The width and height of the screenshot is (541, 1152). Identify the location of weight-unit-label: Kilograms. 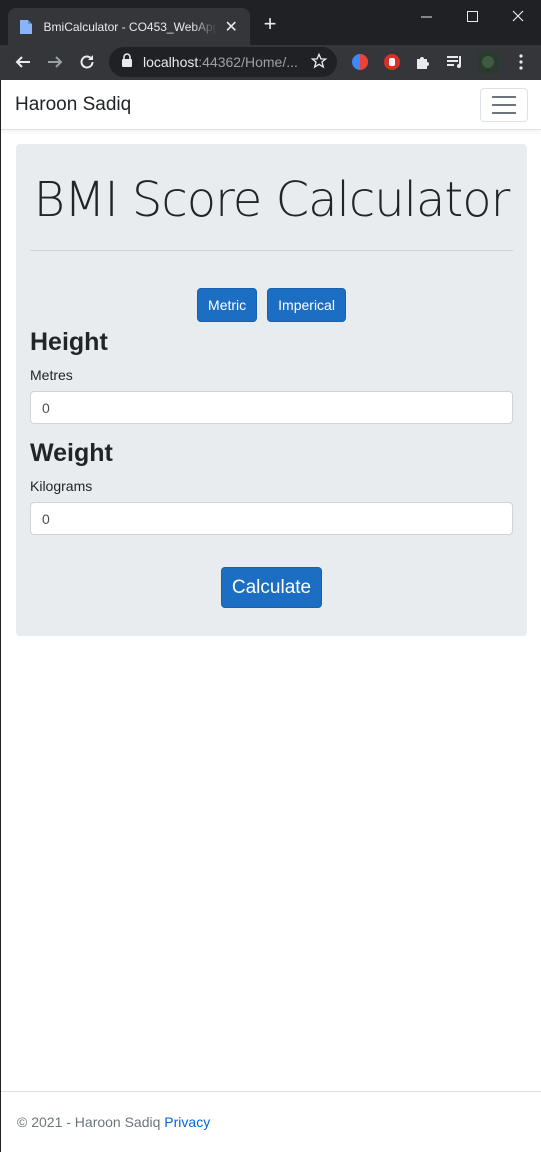
(61, 486).